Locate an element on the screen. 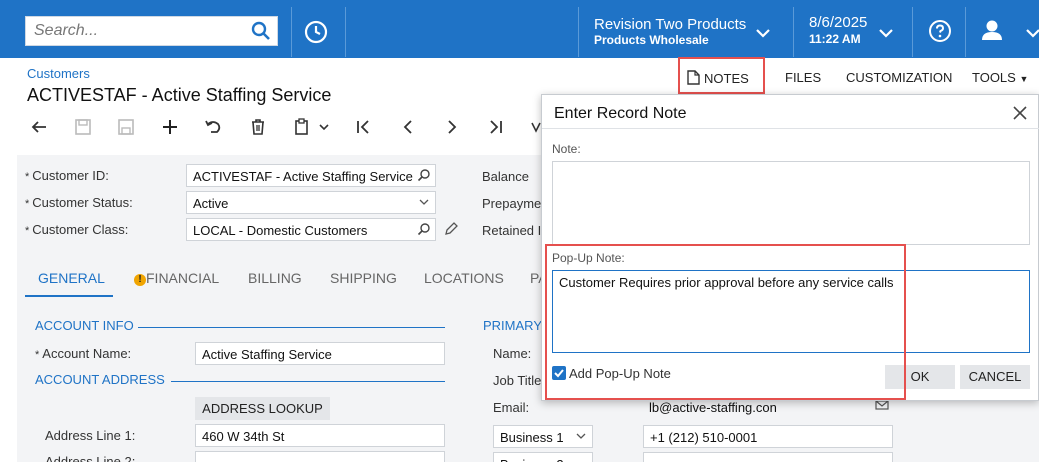  tab-financial: ! FINANCIAL is located at coordinates (176, 278).